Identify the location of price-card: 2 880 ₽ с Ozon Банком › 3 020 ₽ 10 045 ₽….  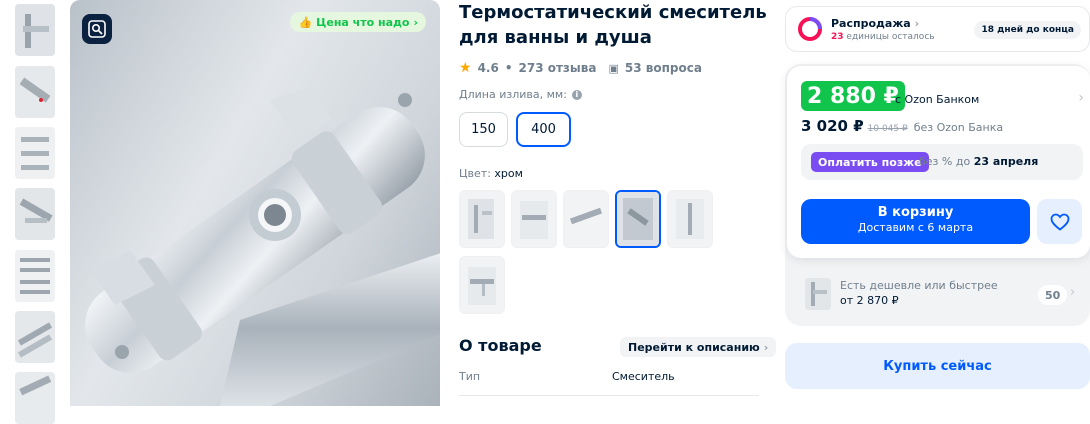
(938, 162).